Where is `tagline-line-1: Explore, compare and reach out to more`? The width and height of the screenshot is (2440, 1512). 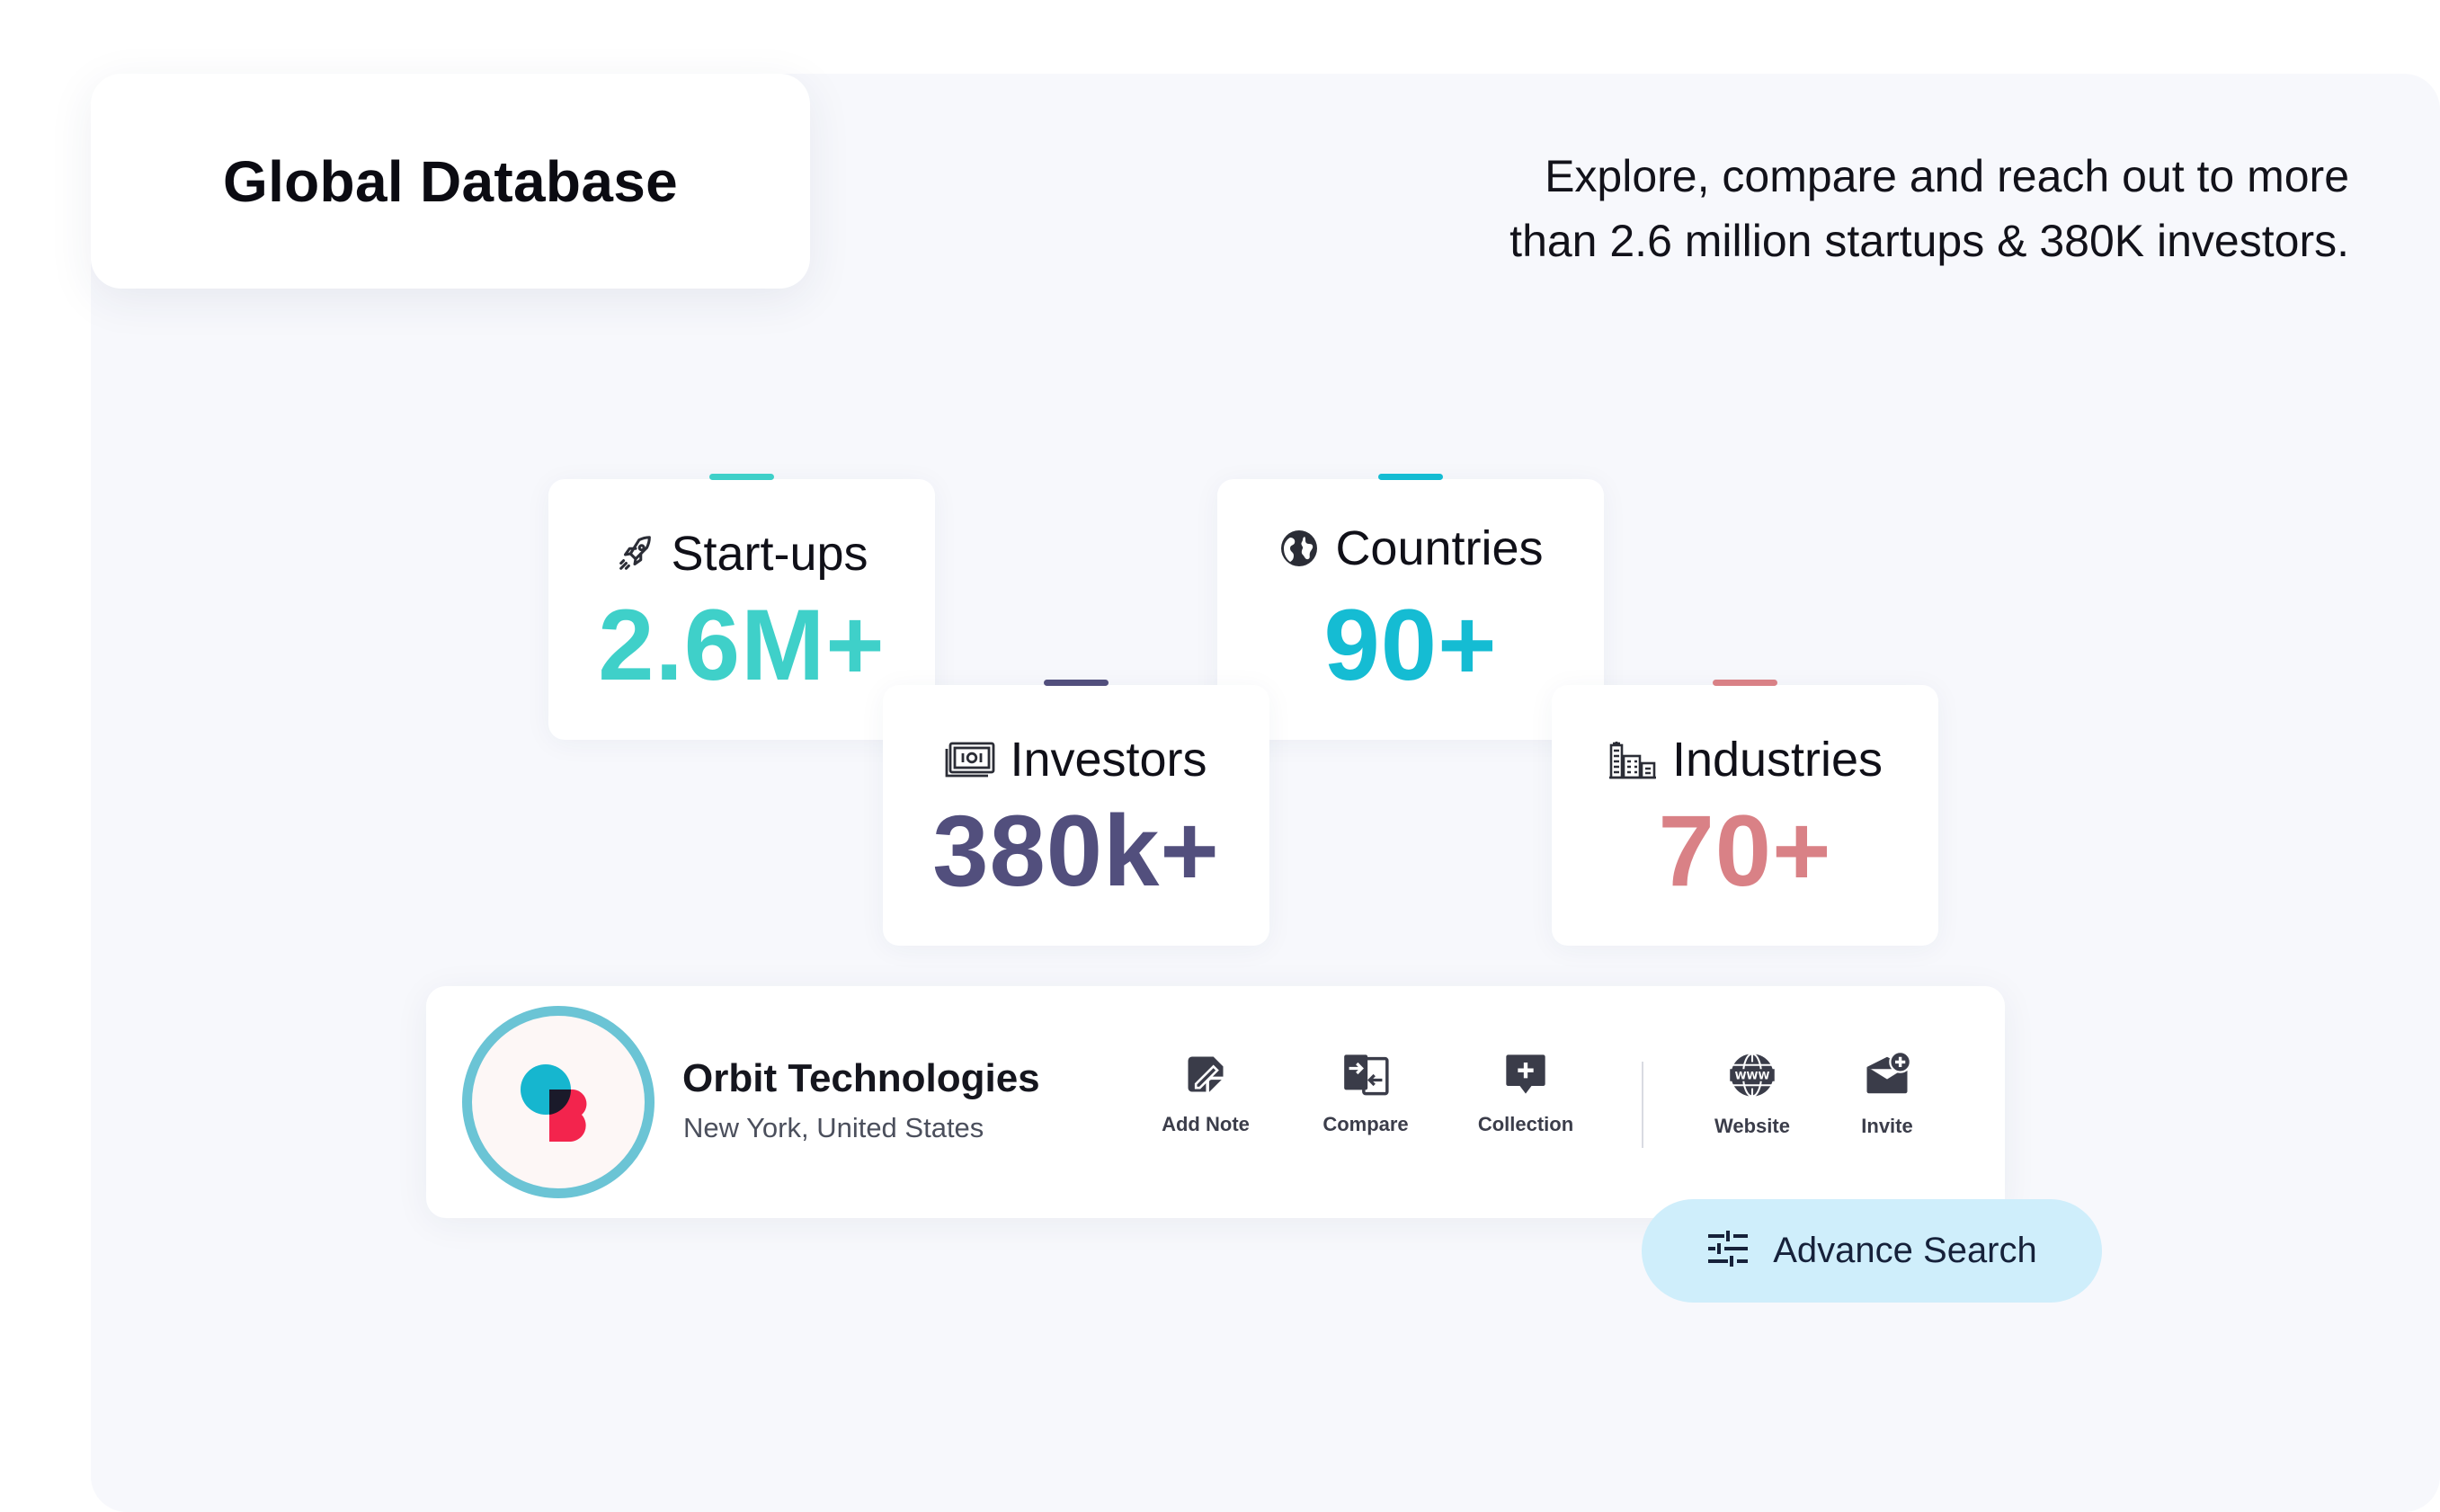
tagline-line-1: Explore, compare and reach out to more is located at coordinates (1947, 176).